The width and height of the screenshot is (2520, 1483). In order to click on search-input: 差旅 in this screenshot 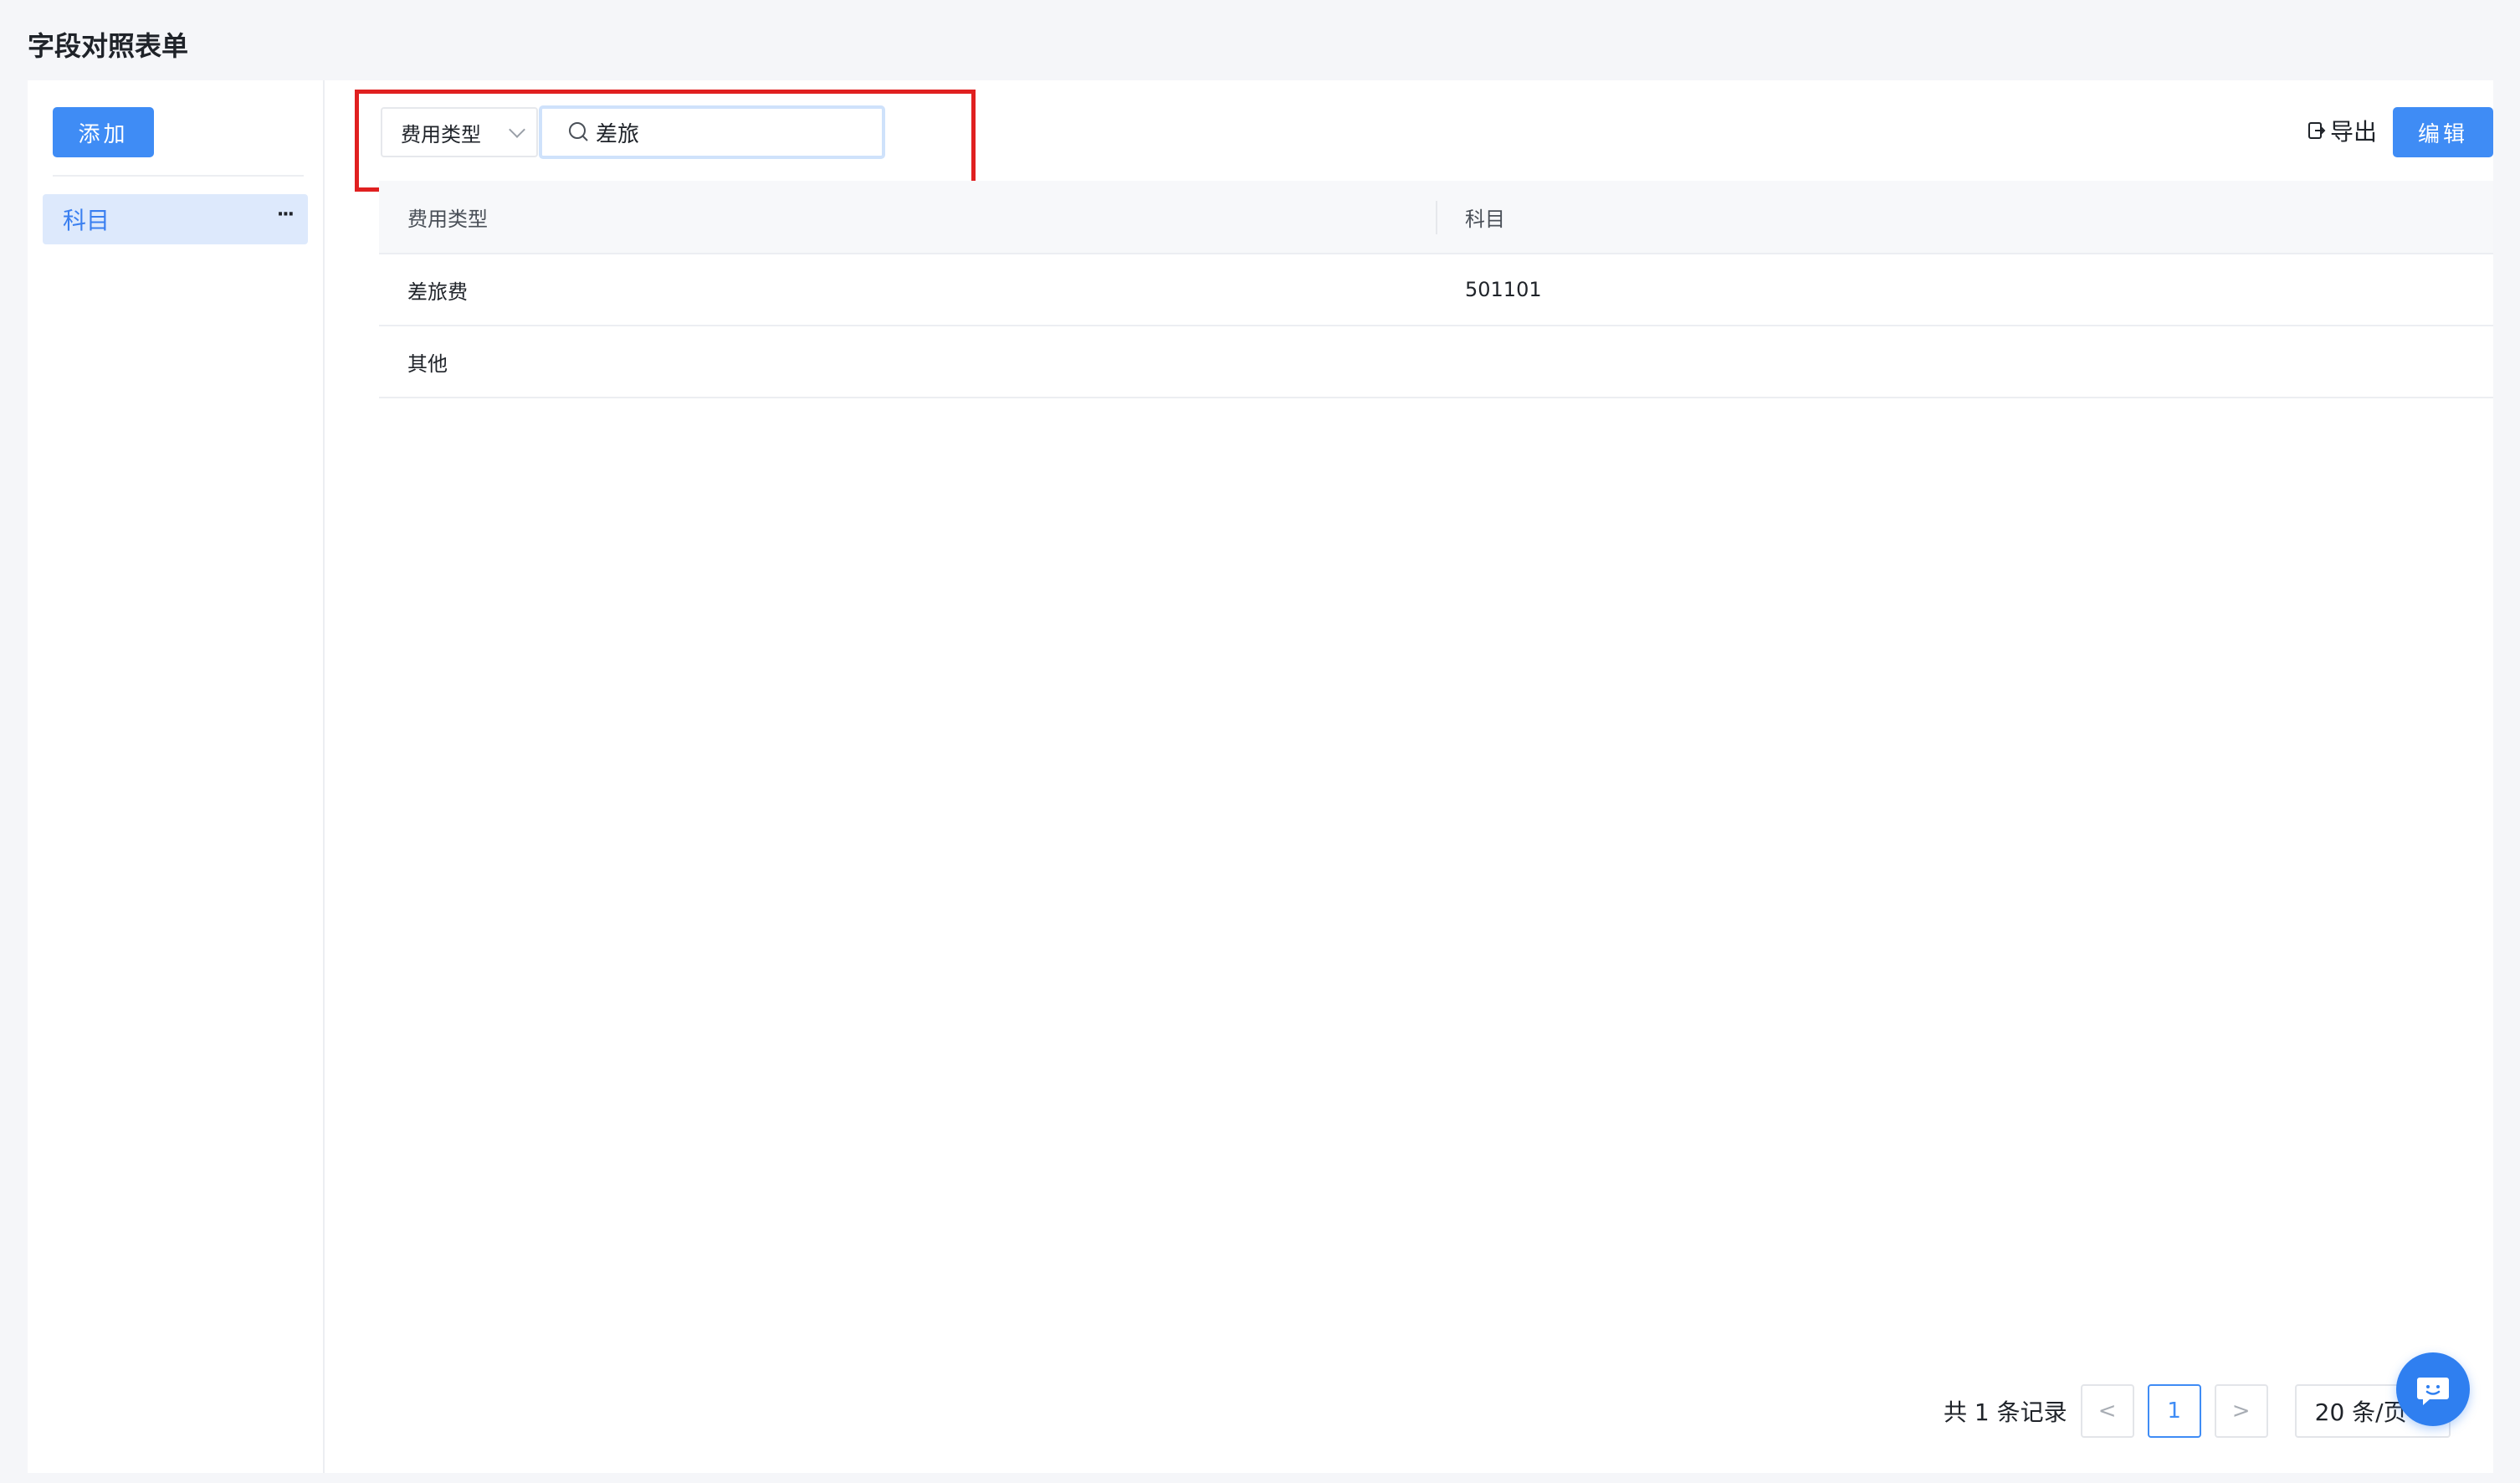, I will do `click(712, 132)`.